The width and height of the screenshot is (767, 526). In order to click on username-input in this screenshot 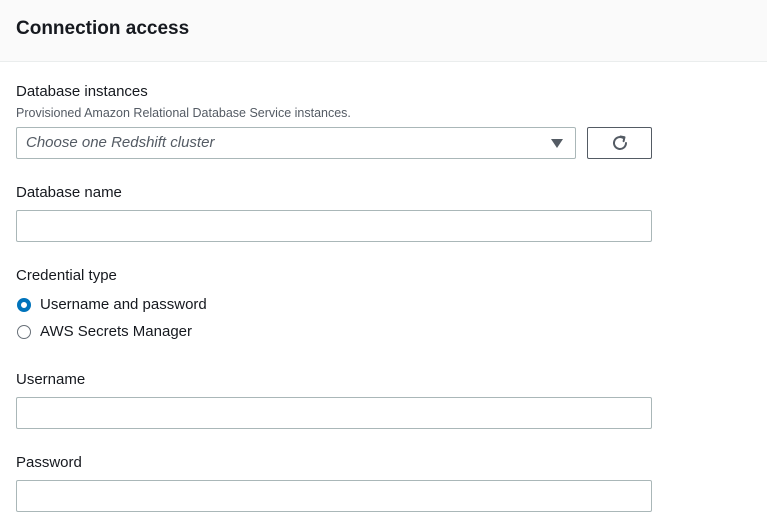, I will do `click(334, 413)`.